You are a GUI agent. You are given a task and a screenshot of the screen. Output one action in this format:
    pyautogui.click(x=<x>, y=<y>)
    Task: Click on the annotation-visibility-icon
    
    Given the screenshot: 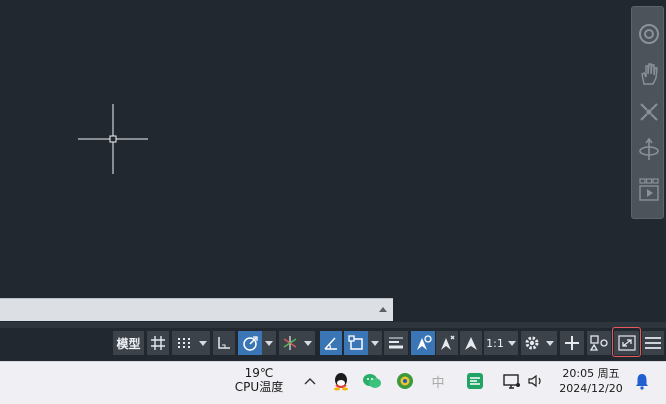 What is the action you would take?
    pyautogui.click(x=471, y=343)
    